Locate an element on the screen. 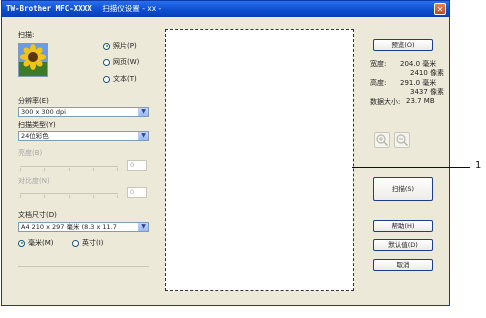 This screenshot has width=486, height=318. window-title: TW-Brother MFC-XXXX is located at coordinates (49, 8).